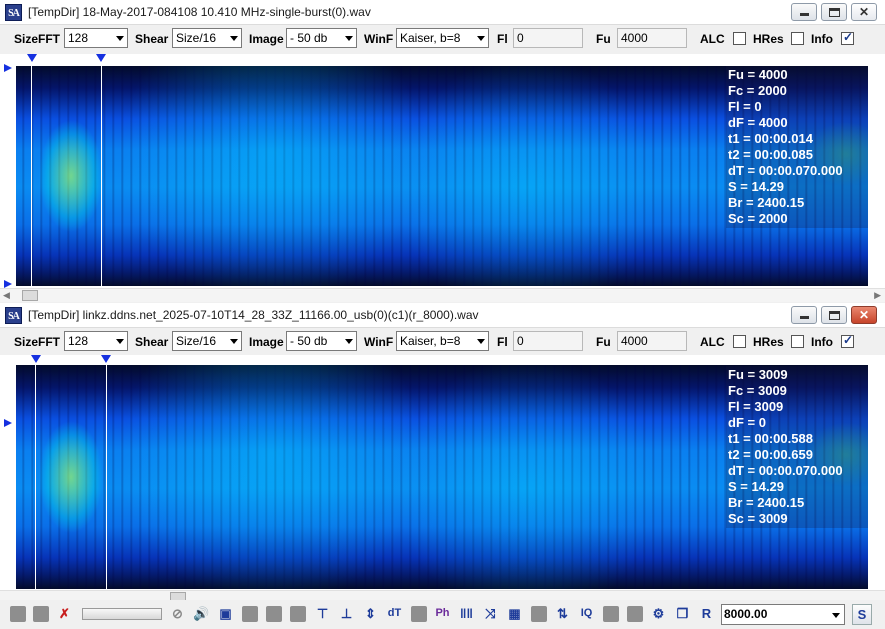 The width and height of the screenshot is (885, 629). What do you see at coordinates (758, 122) in the screenshot?
I see `info-df: dF = 4000` at bounding box center [758, 122].